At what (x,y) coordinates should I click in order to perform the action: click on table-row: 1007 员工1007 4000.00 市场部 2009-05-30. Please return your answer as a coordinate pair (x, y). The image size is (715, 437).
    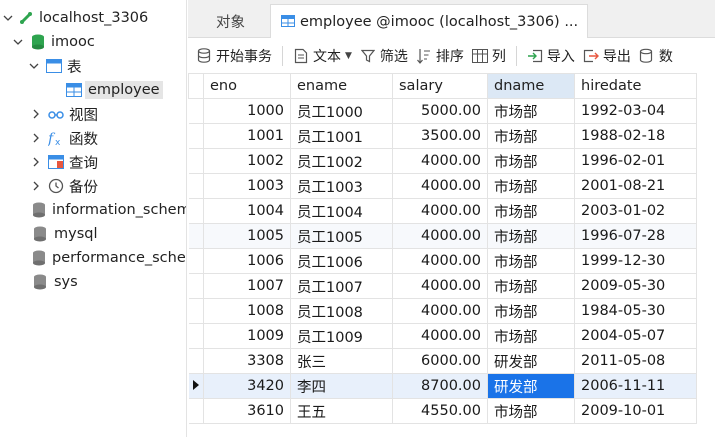
    Looking at the image, I should click on (442, 286).